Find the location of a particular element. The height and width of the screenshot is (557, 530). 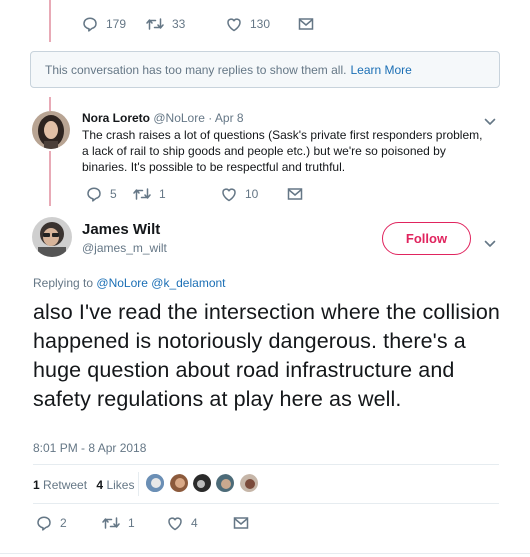

stats-divider-bottom is located at coordinates (266, 503).